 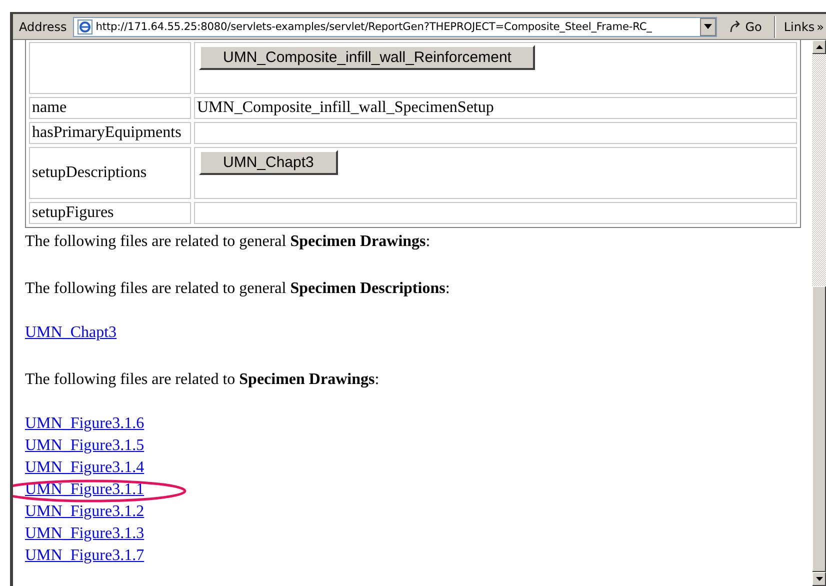 I want to click on field-label: setupDescriptions, so click(x=89, y=172).